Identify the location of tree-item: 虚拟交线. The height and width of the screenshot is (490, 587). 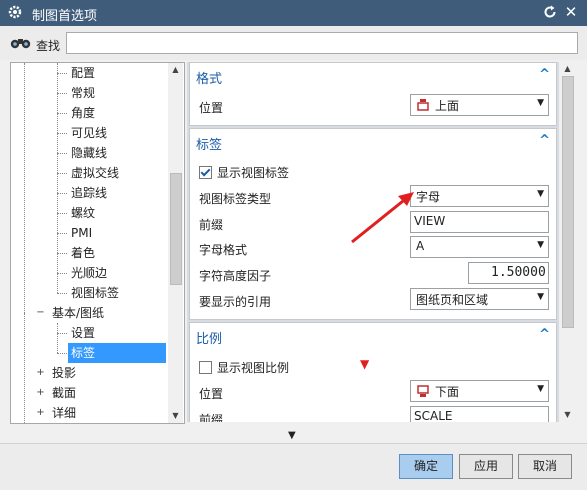
(95, 173).